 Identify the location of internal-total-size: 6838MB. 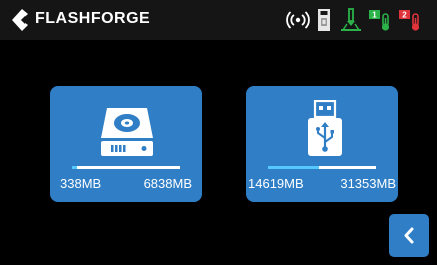
(167, 183).